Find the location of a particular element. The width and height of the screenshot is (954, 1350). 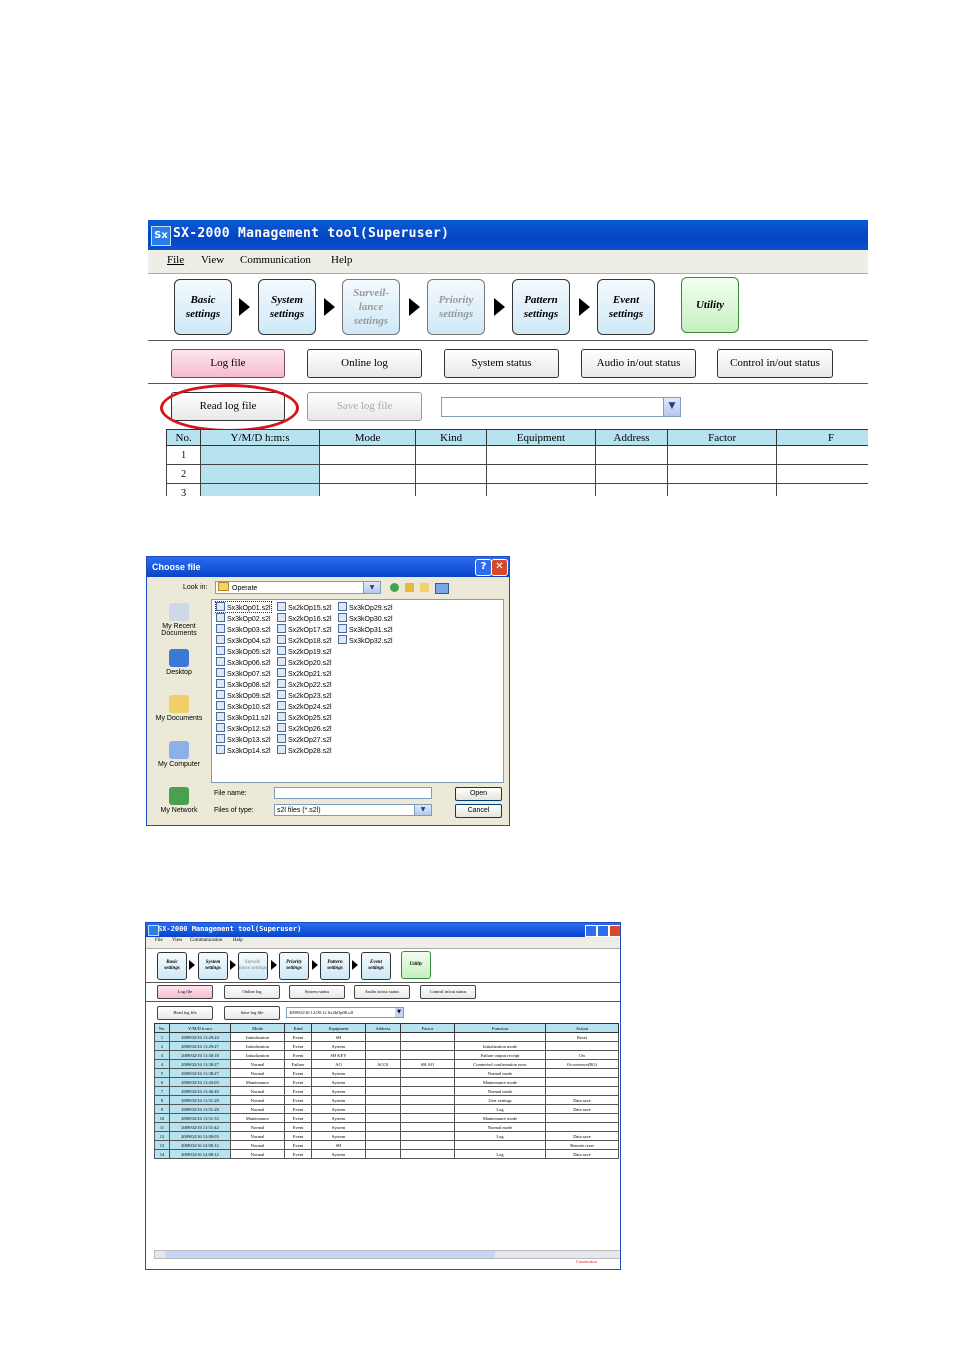

back-icon is located at coordinates (394, 587).